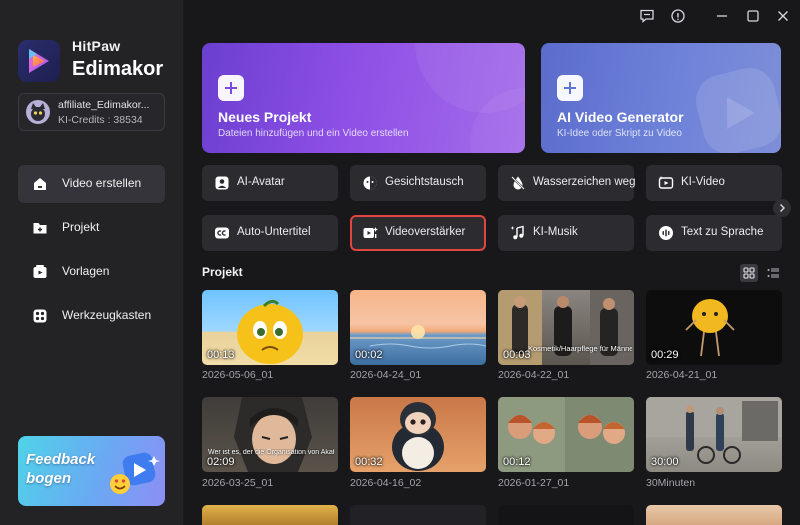 The image size is (800, 525). I want to click on tool-auto-untertitel: Auto-Untertitel, so click(270, 233).